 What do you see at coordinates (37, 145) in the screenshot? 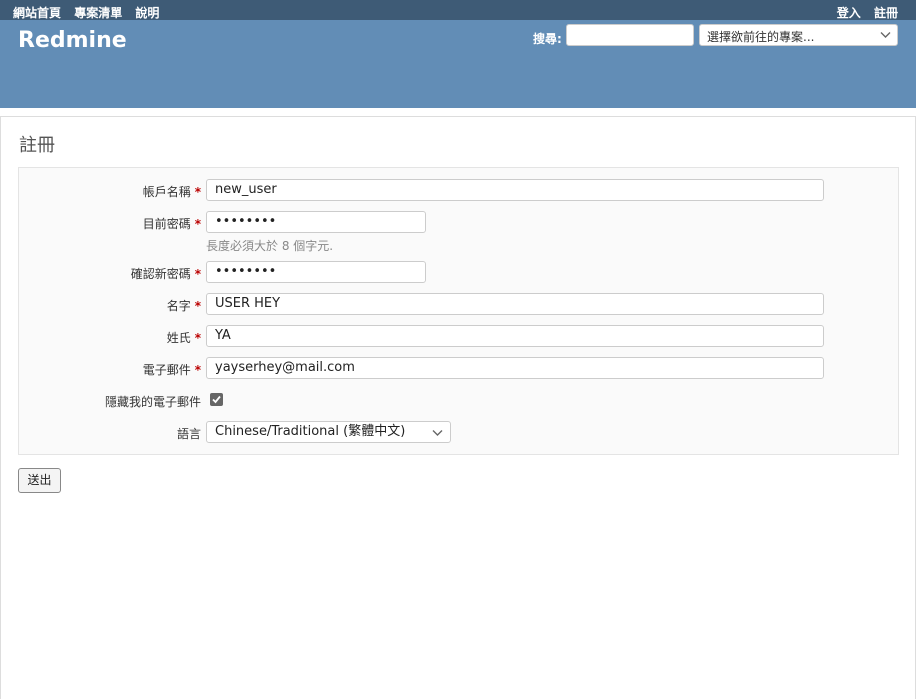
I see `page-title: 註冊` at bounding box center [37, 145].